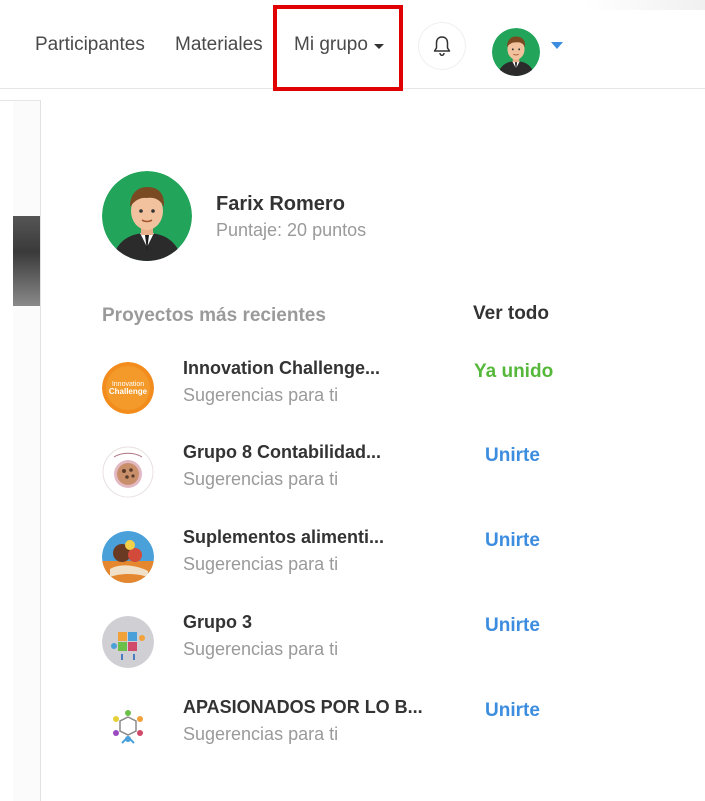 Image resolution: width=705 pixels, height=801 pixels. Describe the element at coordinates (90, 45) in the screenshot. I see `nav-participantes: Participantes` at that location.